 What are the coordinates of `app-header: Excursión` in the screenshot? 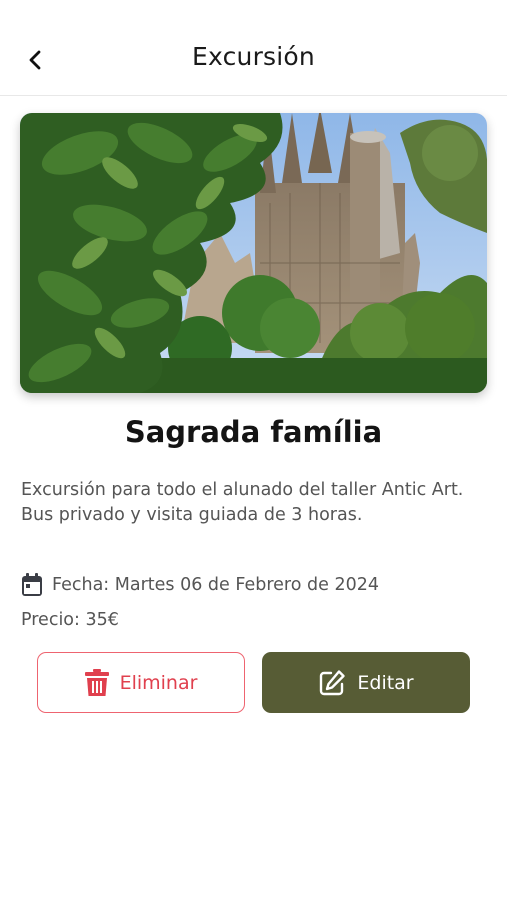 It's located at (253, 48).